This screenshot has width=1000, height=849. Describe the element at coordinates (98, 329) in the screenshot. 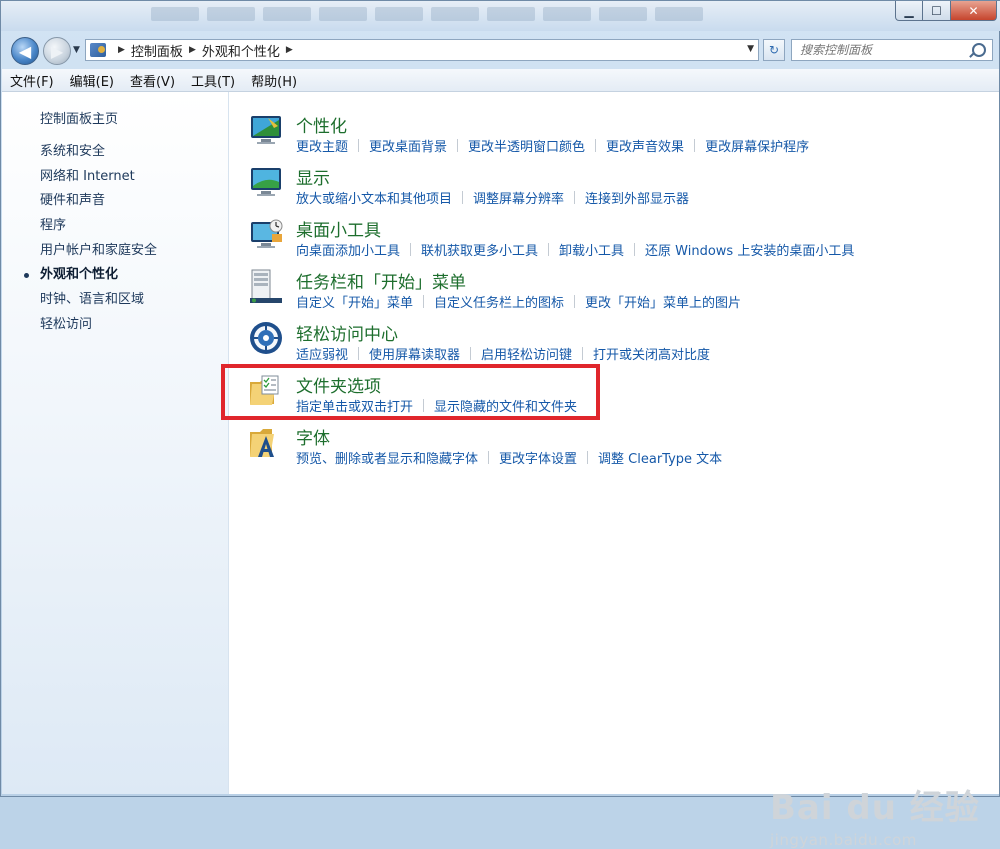

I see `sidebar-item-ease-of-access: 轻松访问` at that location.